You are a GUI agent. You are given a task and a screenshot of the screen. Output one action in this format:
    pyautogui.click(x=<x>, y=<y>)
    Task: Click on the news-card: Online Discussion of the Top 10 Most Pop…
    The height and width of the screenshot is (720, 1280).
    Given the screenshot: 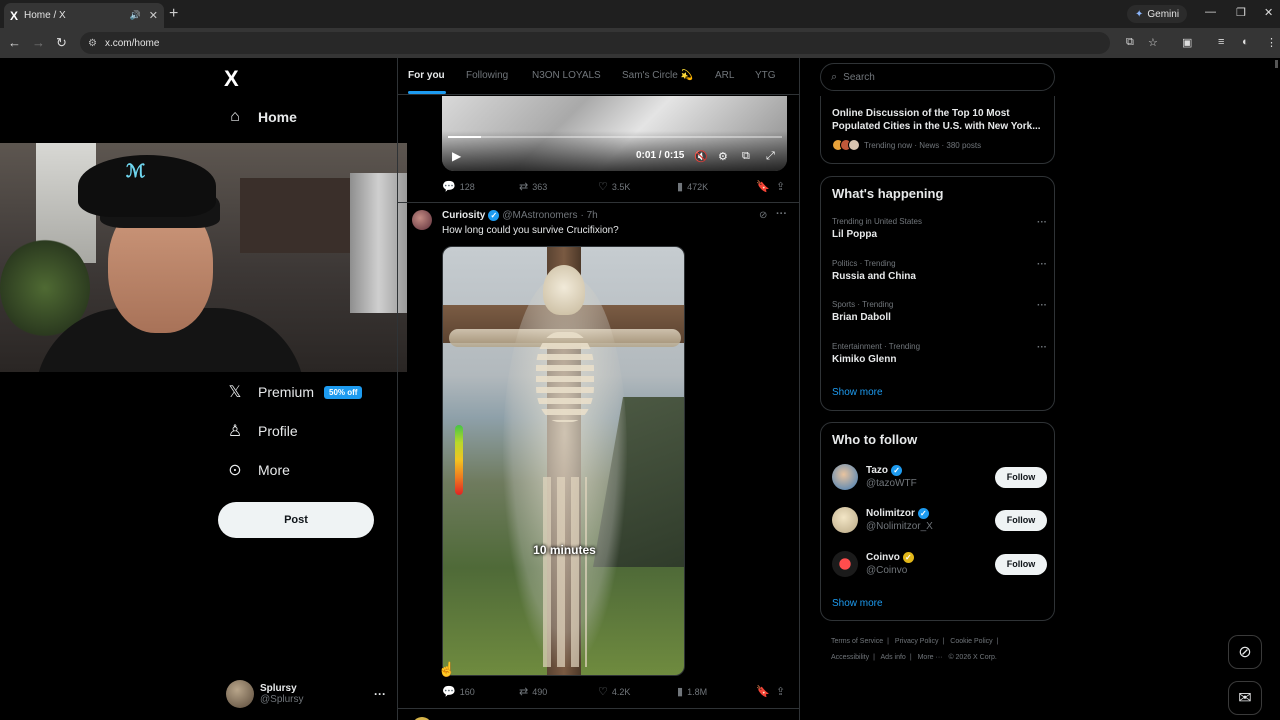 What is the action you would take?
    pyautogui.click(x=937, y=130)
    